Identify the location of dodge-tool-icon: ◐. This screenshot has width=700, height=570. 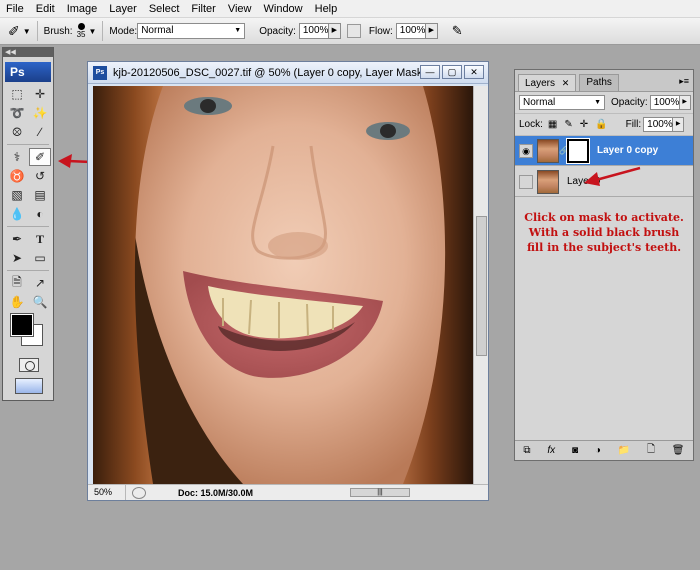
(40, 214).